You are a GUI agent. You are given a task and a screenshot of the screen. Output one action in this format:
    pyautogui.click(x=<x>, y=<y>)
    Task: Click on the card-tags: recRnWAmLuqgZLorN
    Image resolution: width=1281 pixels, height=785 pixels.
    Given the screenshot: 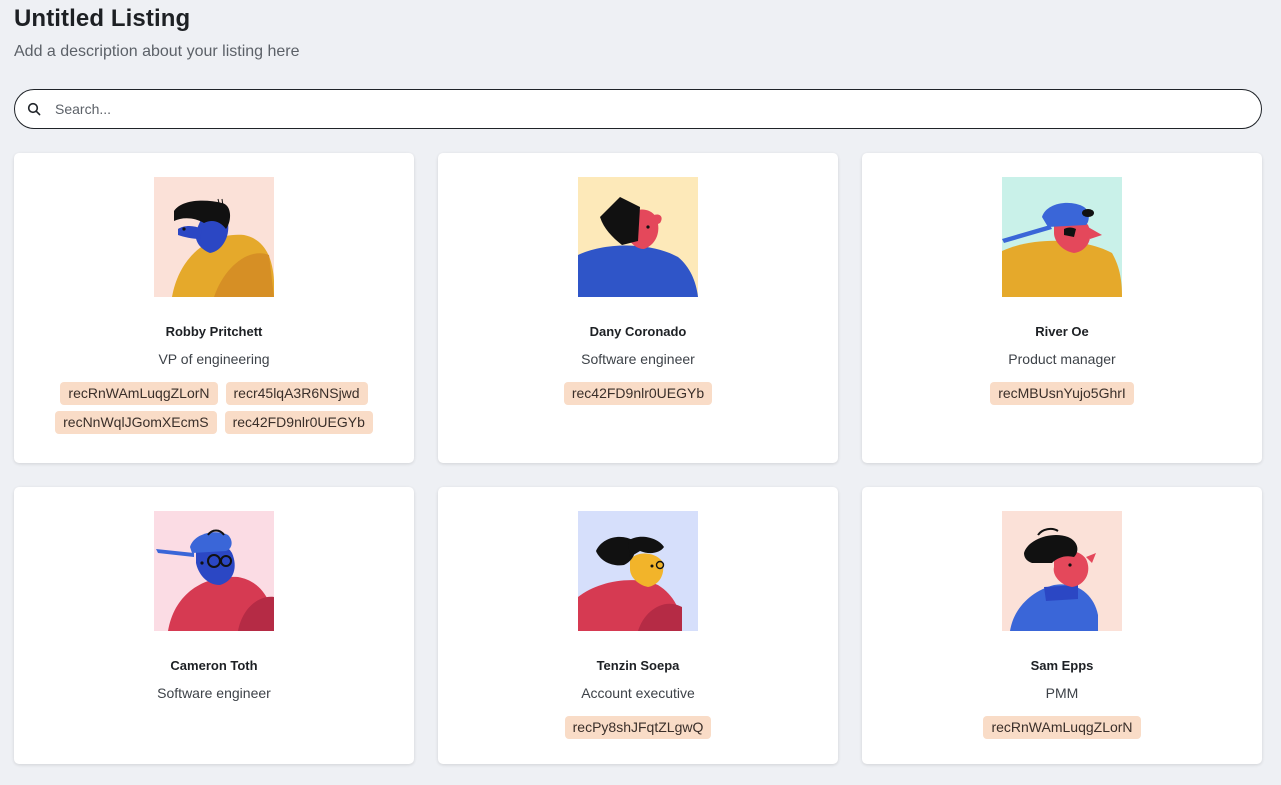 What is the action you would take?
    pyautogui.click(x=1062, y=727)
    